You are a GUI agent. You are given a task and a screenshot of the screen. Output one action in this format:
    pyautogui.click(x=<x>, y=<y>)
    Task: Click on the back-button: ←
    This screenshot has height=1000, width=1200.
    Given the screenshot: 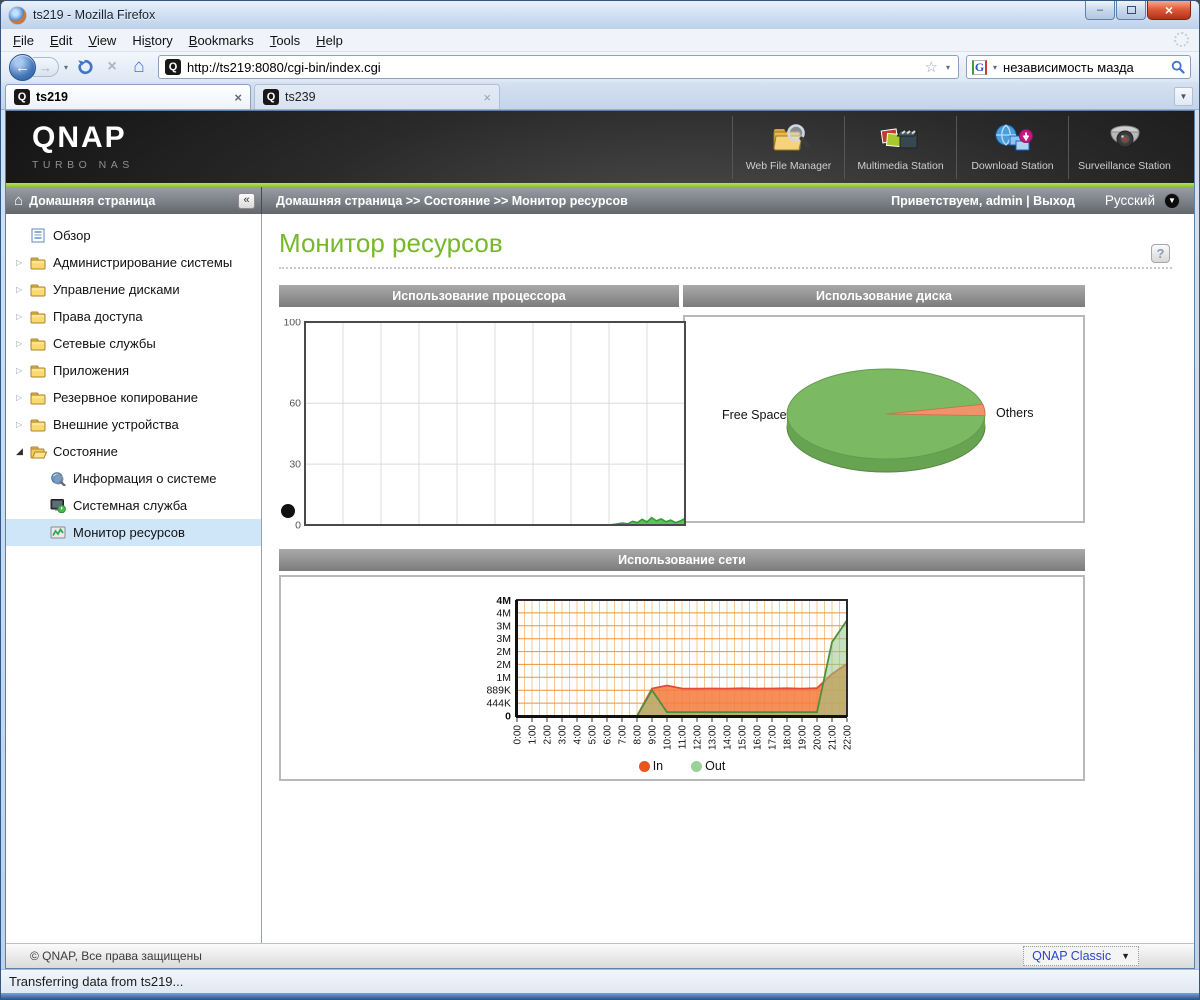 What is the action you would take?
    pyautogui.click(x=22, y=67)
    